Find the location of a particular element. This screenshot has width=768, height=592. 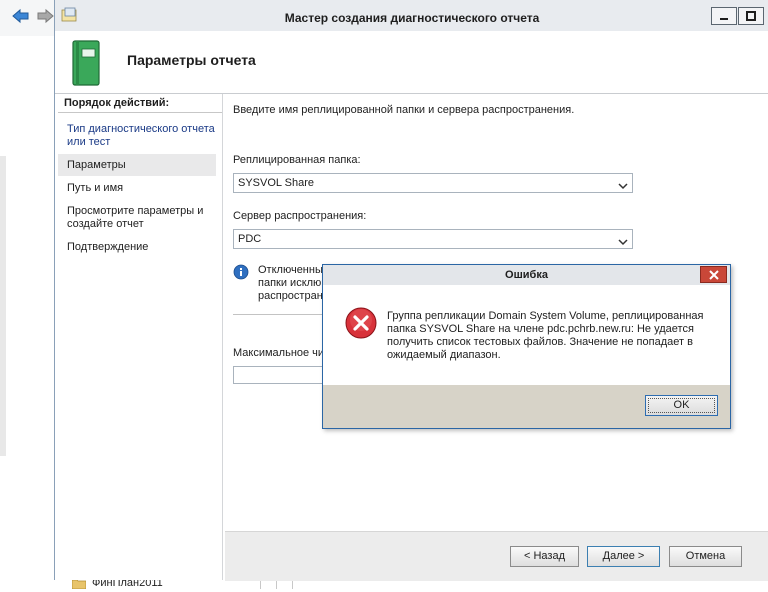

step-review: Просмотрите параметры и создайте отчет is located at coordinates (141, 218).